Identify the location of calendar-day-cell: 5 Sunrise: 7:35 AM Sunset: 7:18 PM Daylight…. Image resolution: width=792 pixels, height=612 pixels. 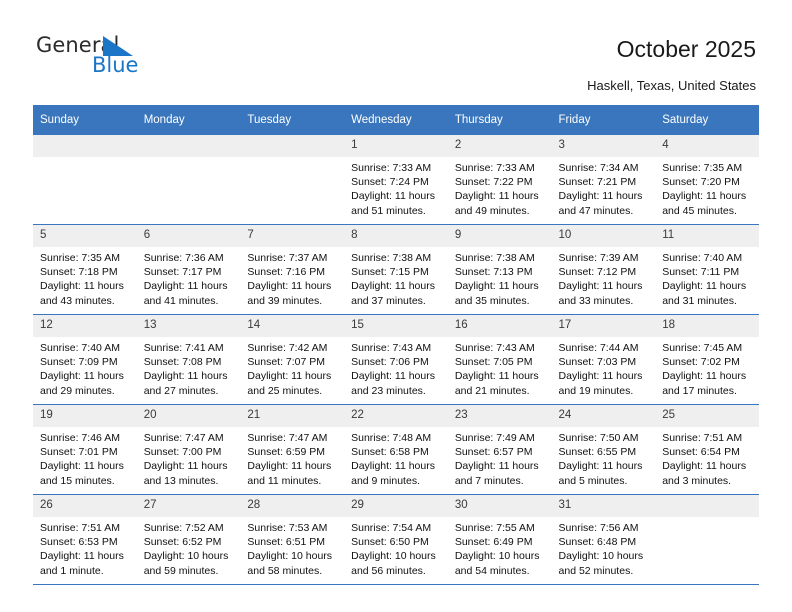
(85, 269).